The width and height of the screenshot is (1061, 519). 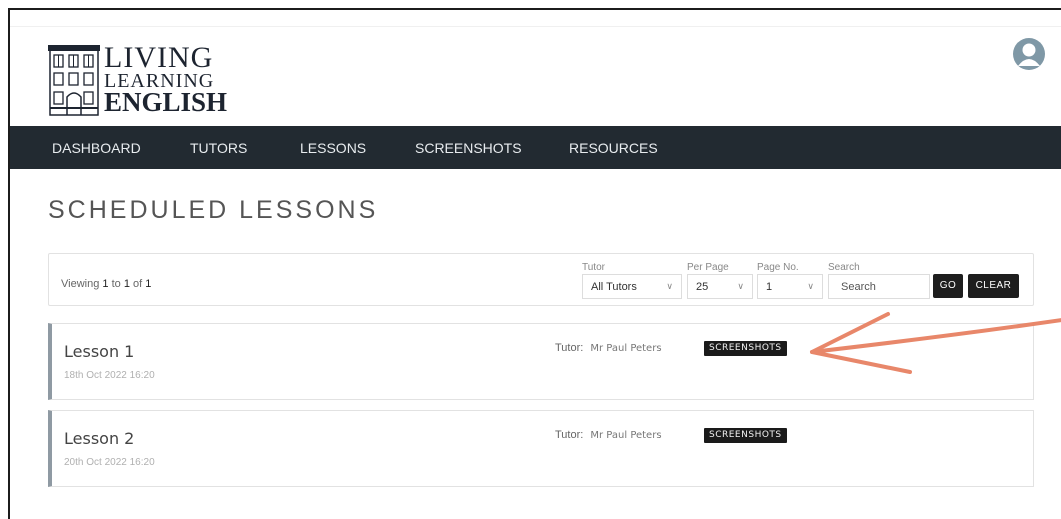 I want to click on page-title: SCHEDULED LESSONS, so click(x=213, y=210).